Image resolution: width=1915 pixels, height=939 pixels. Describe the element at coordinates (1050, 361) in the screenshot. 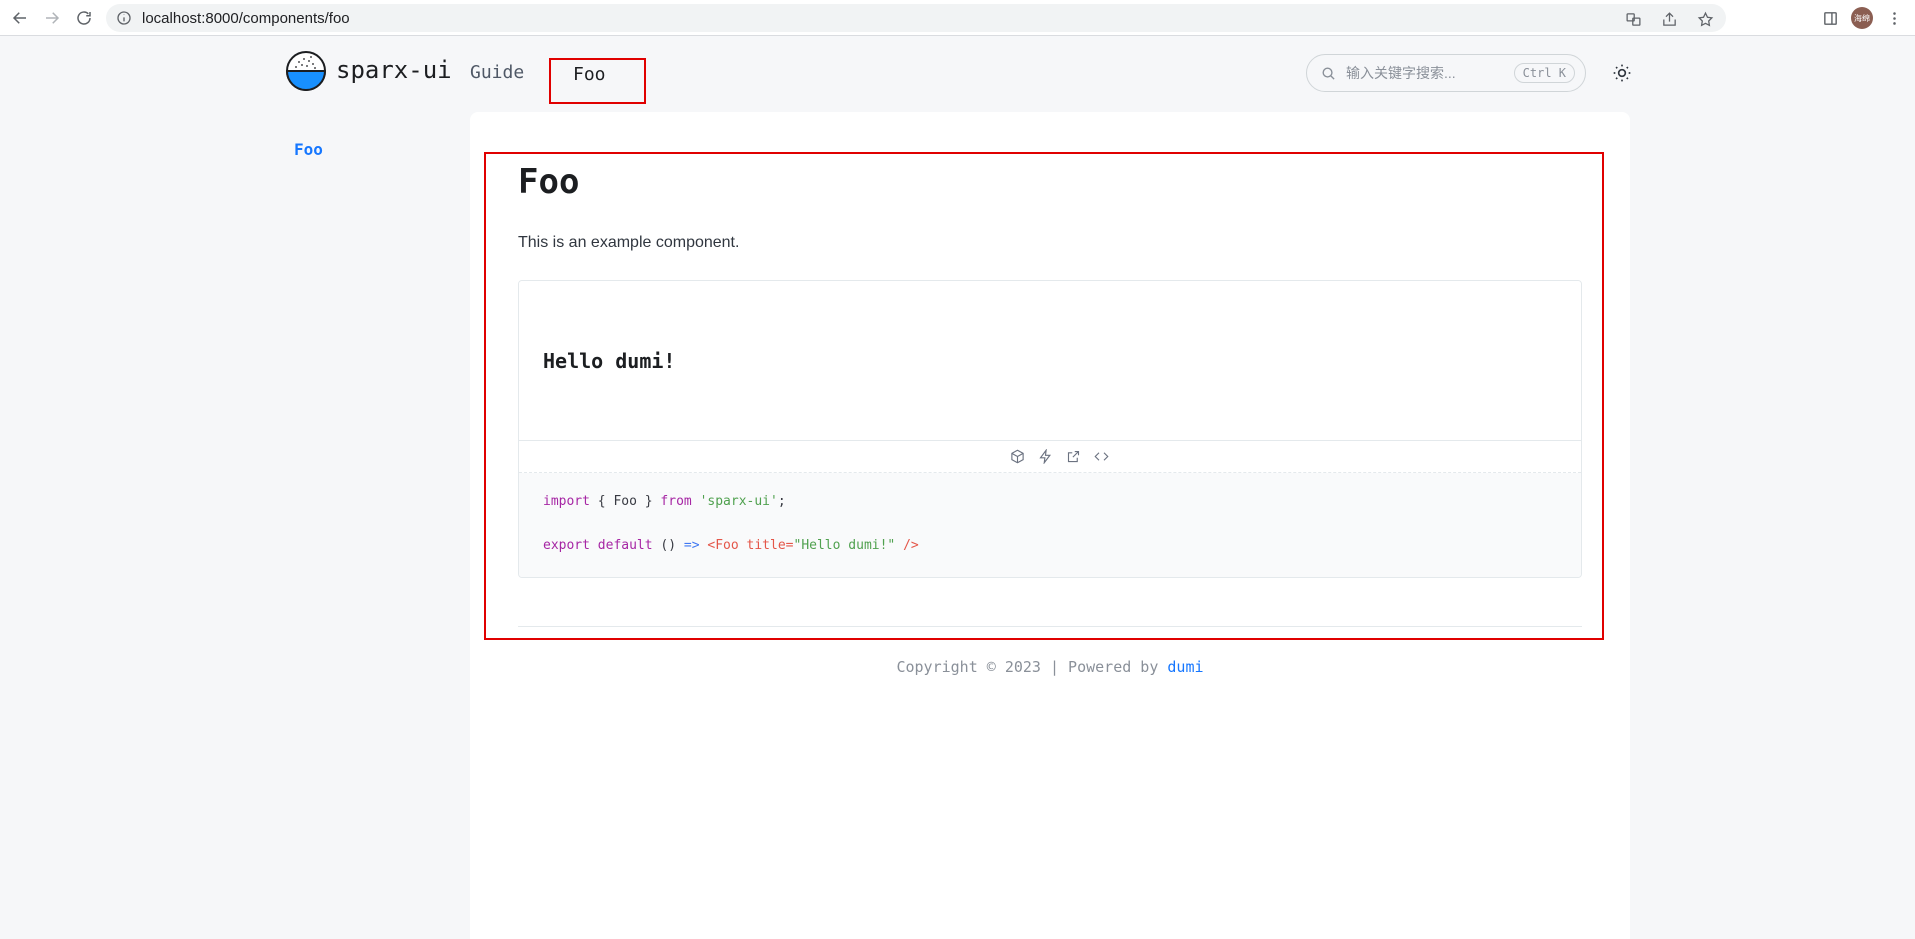

I see `demo-preview: Hello dumi!` at that location.